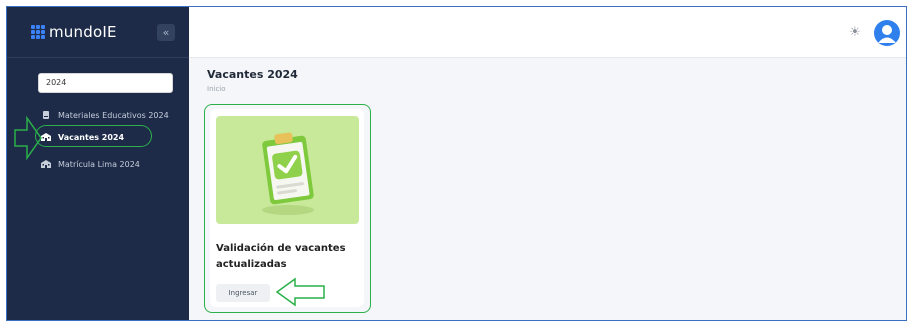  Describe the element at coordinates (93, 136) in the screenshot. I see `active-item-highlight-ellipse` at that location.